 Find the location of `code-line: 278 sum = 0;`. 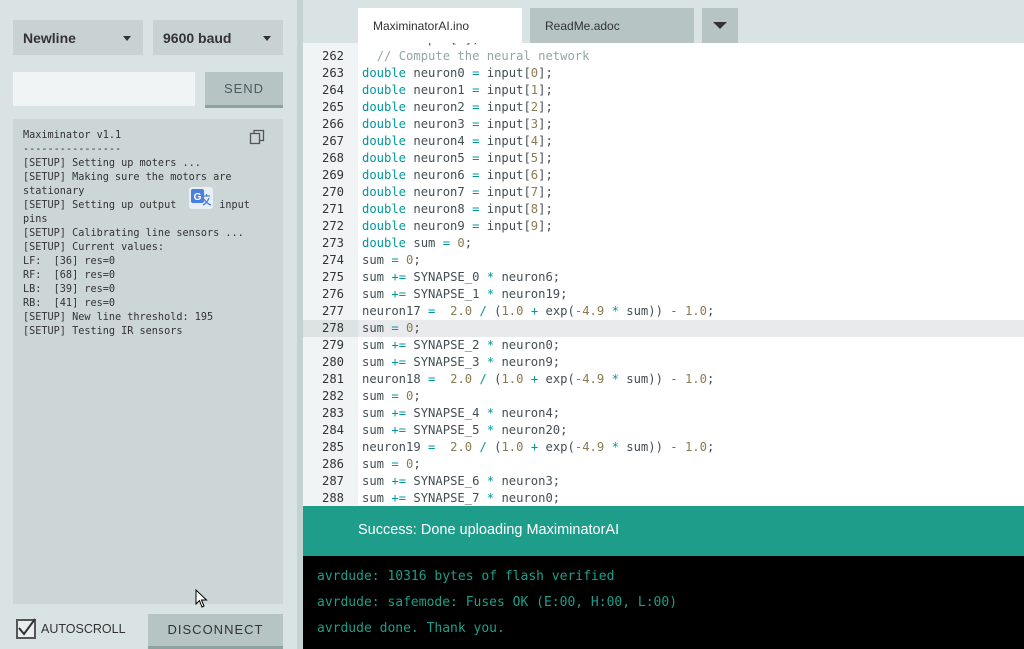

code-line: 278 sum = 0; is located at coordinates (663, 328).